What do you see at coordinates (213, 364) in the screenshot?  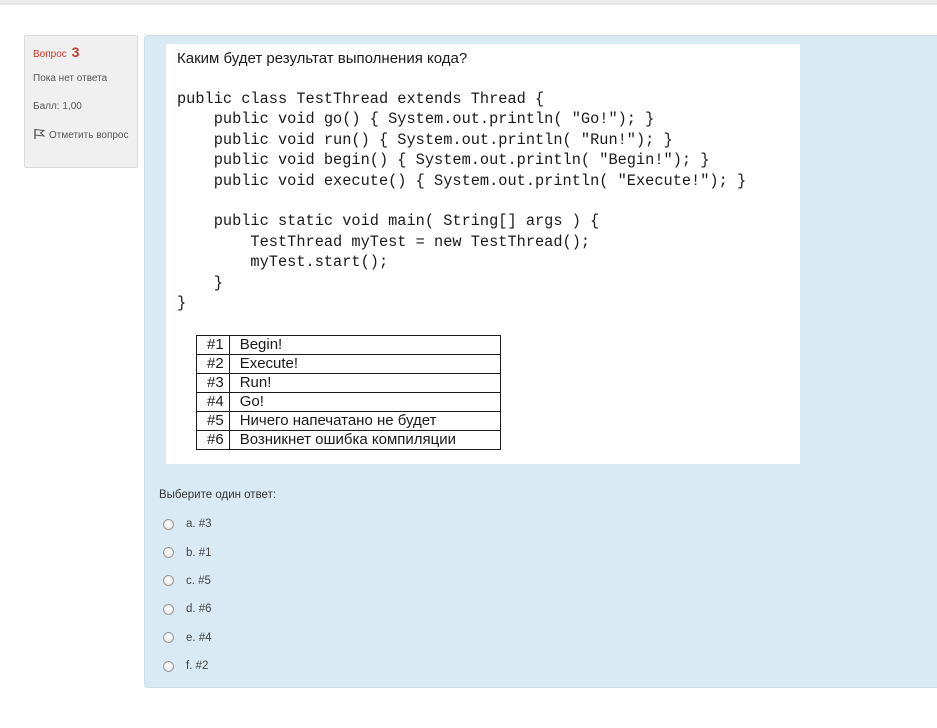 I see `option-key: #2` at bounding box center [213, 364].